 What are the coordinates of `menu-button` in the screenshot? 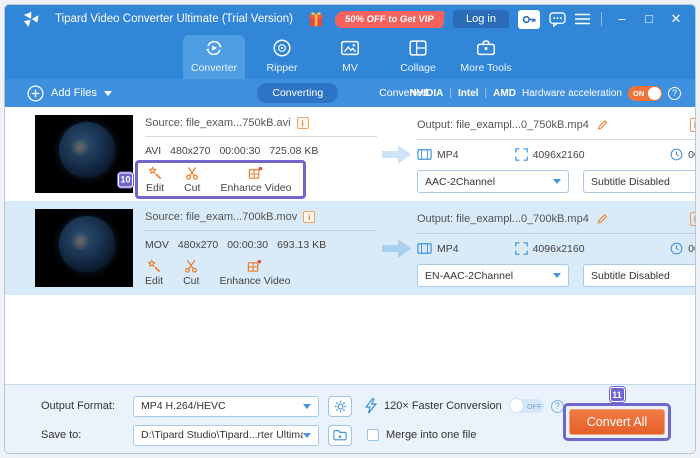 It's located at (582, 19).